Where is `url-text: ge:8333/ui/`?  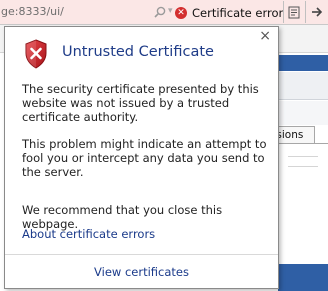 url-text: ge:8333/ui/ is located at coordinates (32, 11).